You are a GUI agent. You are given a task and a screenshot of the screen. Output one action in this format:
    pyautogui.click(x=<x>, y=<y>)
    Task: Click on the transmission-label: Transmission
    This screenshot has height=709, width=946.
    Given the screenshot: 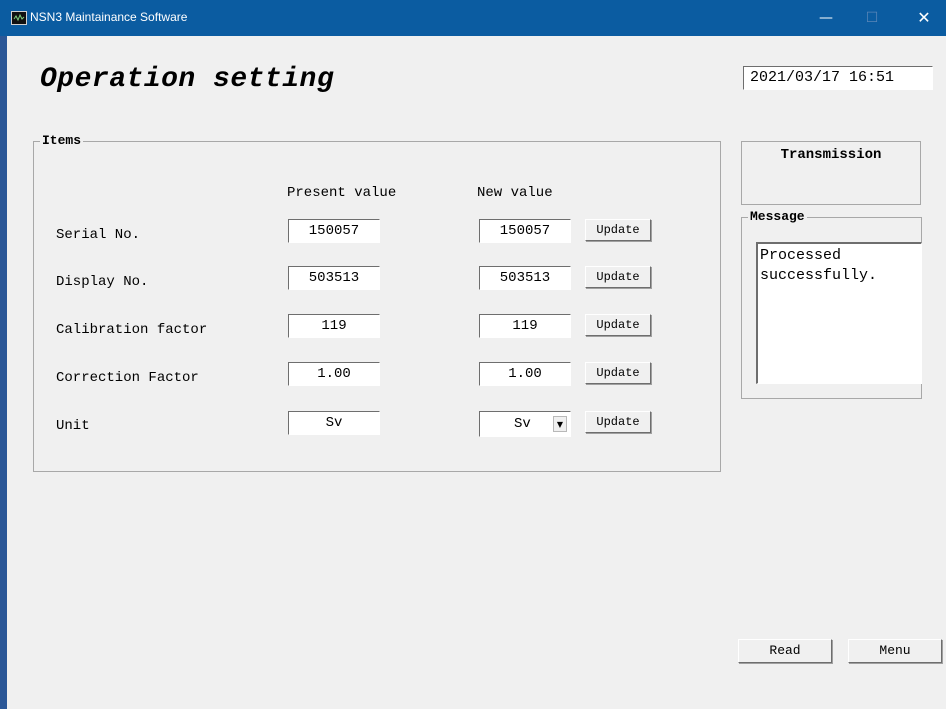 What is the action you would take?
    pyautogui.click(x=831, y=155)
    